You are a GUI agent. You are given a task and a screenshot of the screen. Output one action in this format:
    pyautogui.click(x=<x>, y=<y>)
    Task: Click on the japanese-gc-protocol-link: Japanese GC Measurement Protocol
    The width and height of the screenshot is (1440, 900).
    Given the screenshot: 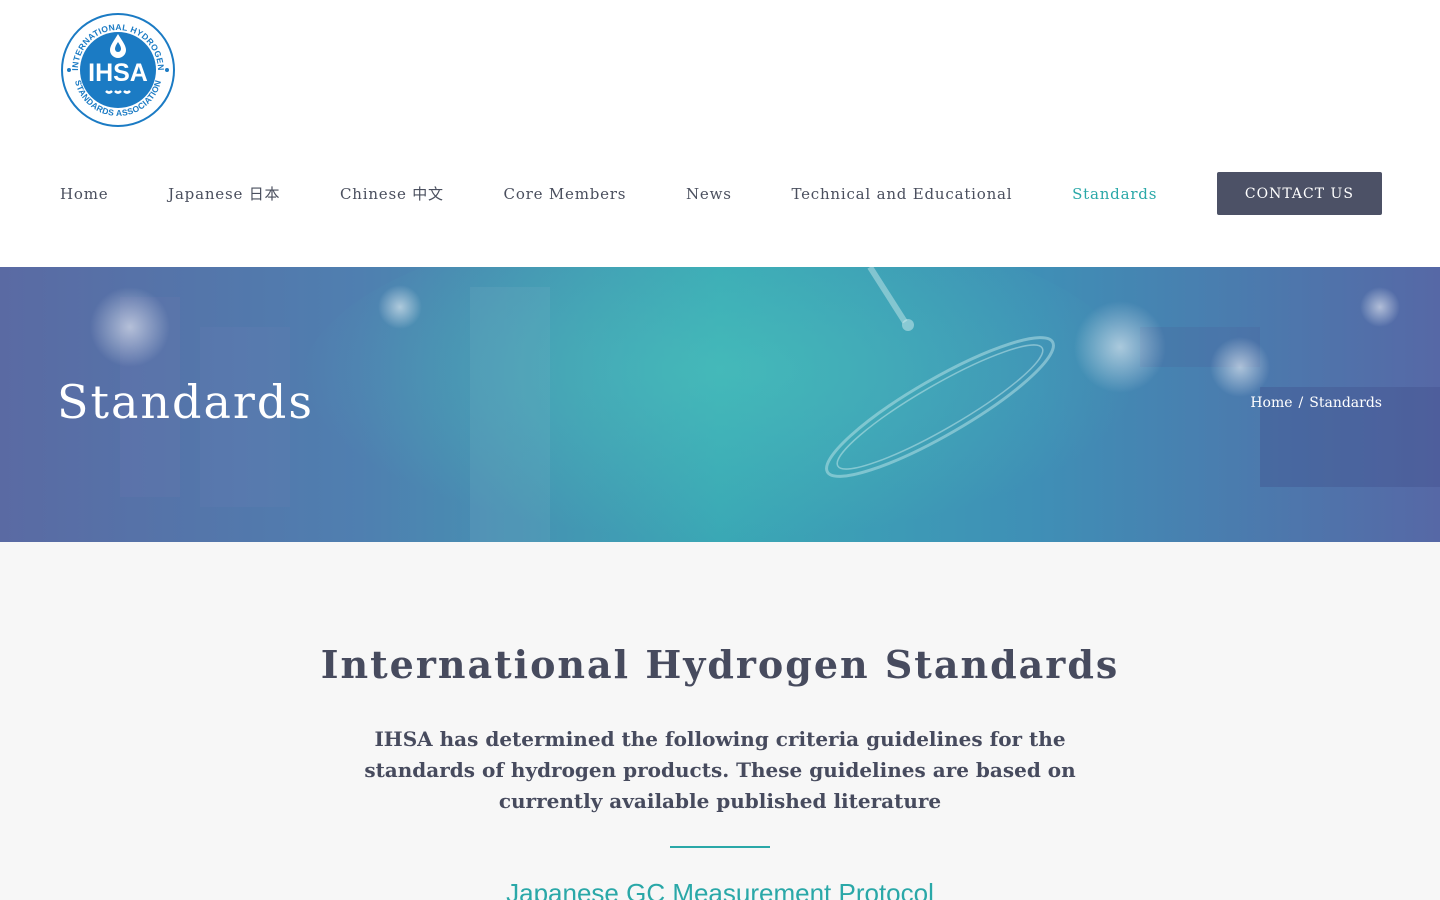 What is the action you would take?
    pyautogui.click(x=720, y=889)
    